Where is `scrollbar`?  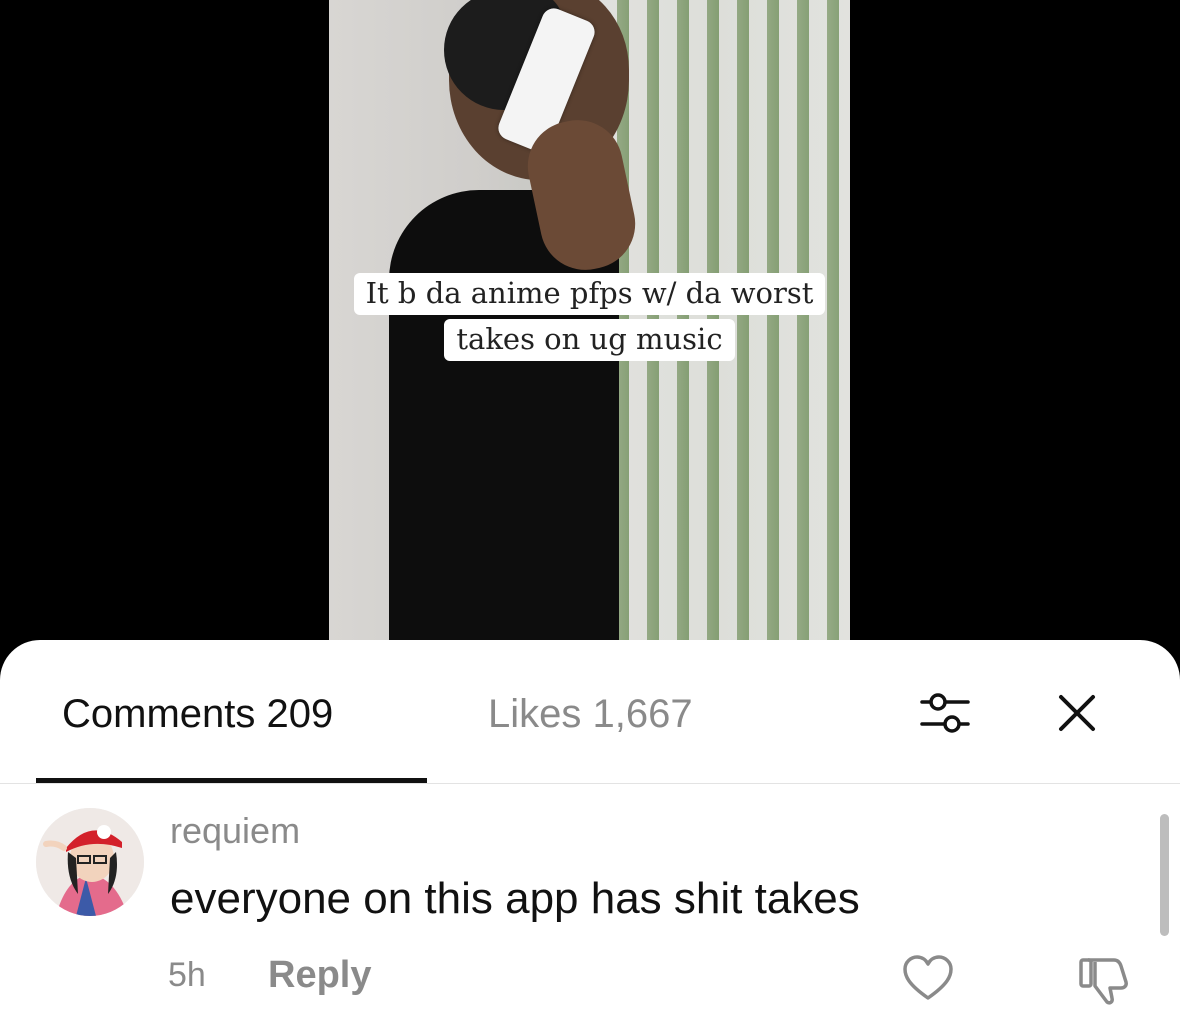
scrollbar is located at coordinates (1164, 875).